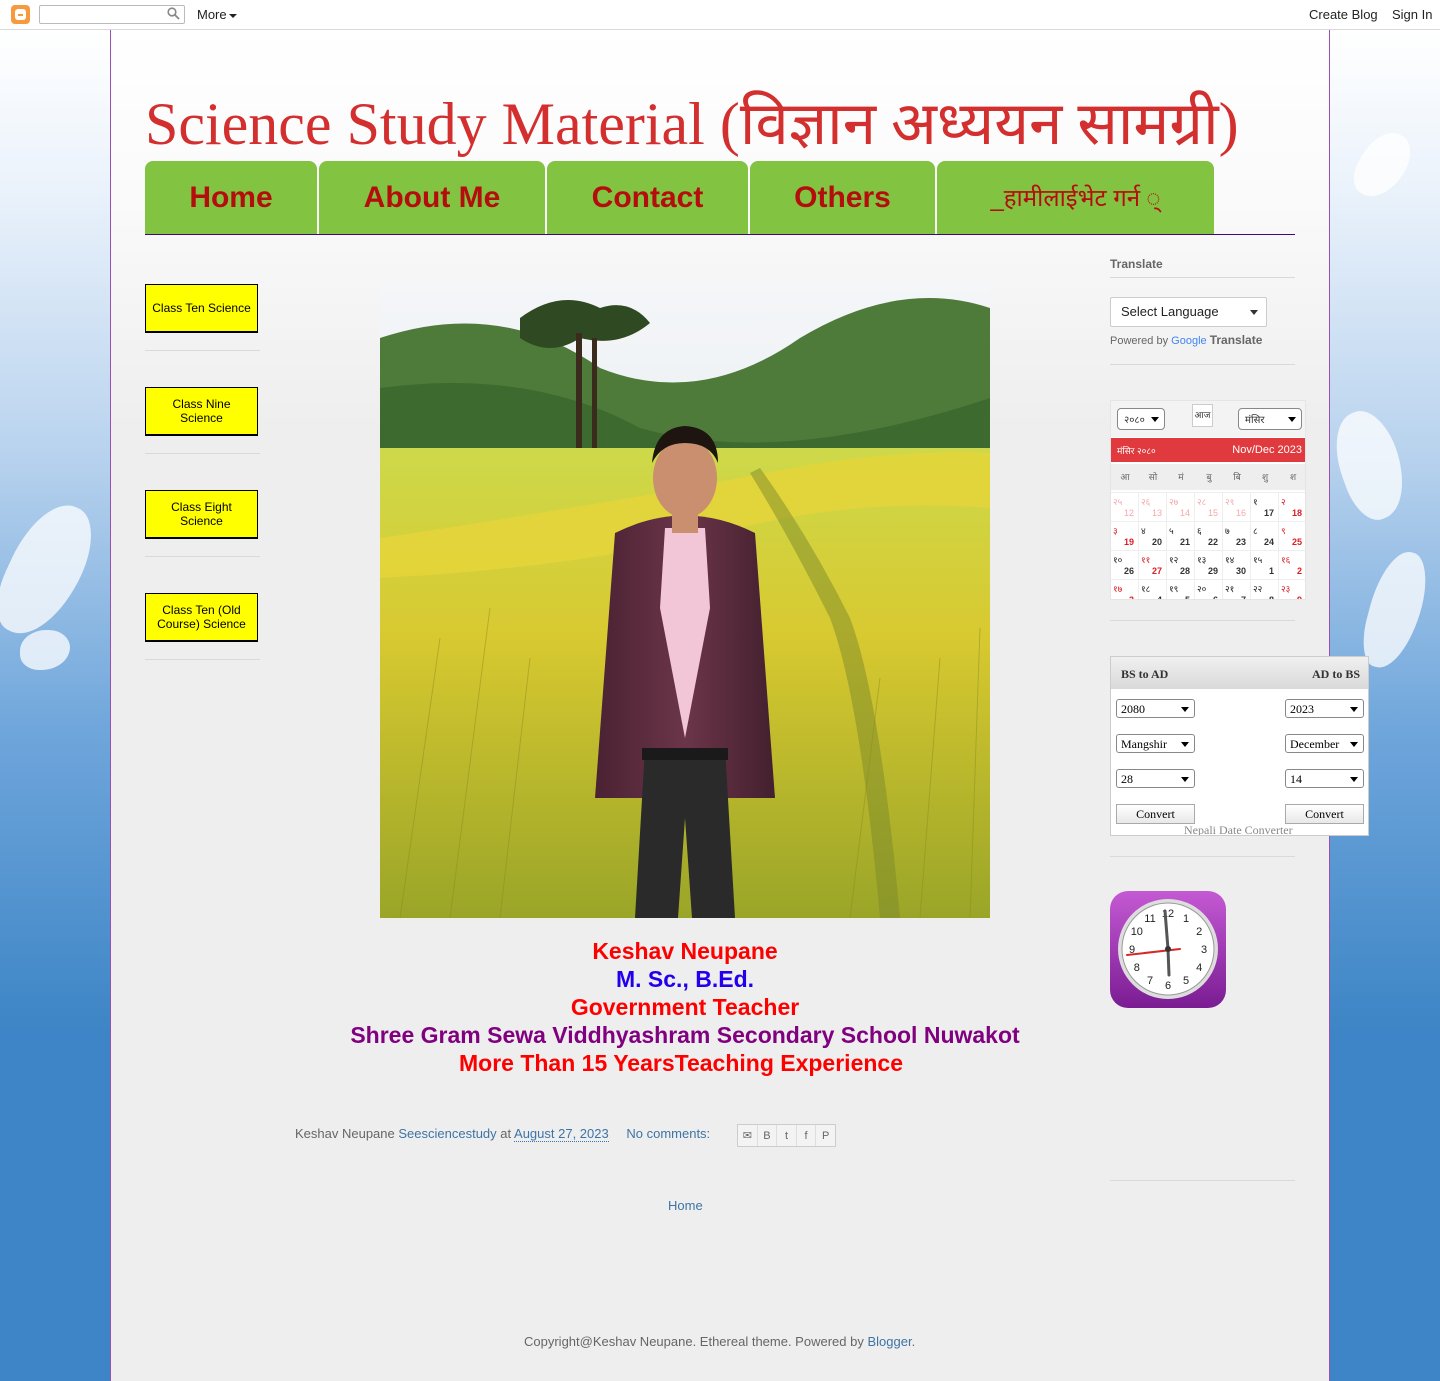 This screenshot has height=1381, width=1440. I want to click on calendar-day-cell: १६ 2, so click(1292, 565).